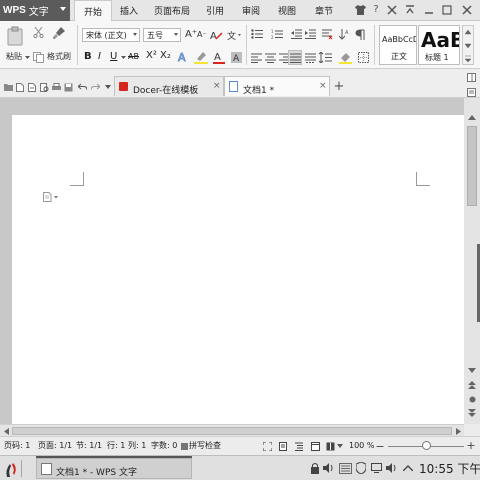 The image size is (480, 480). I want to click on tab-review: 审阅, so click(251, 10).